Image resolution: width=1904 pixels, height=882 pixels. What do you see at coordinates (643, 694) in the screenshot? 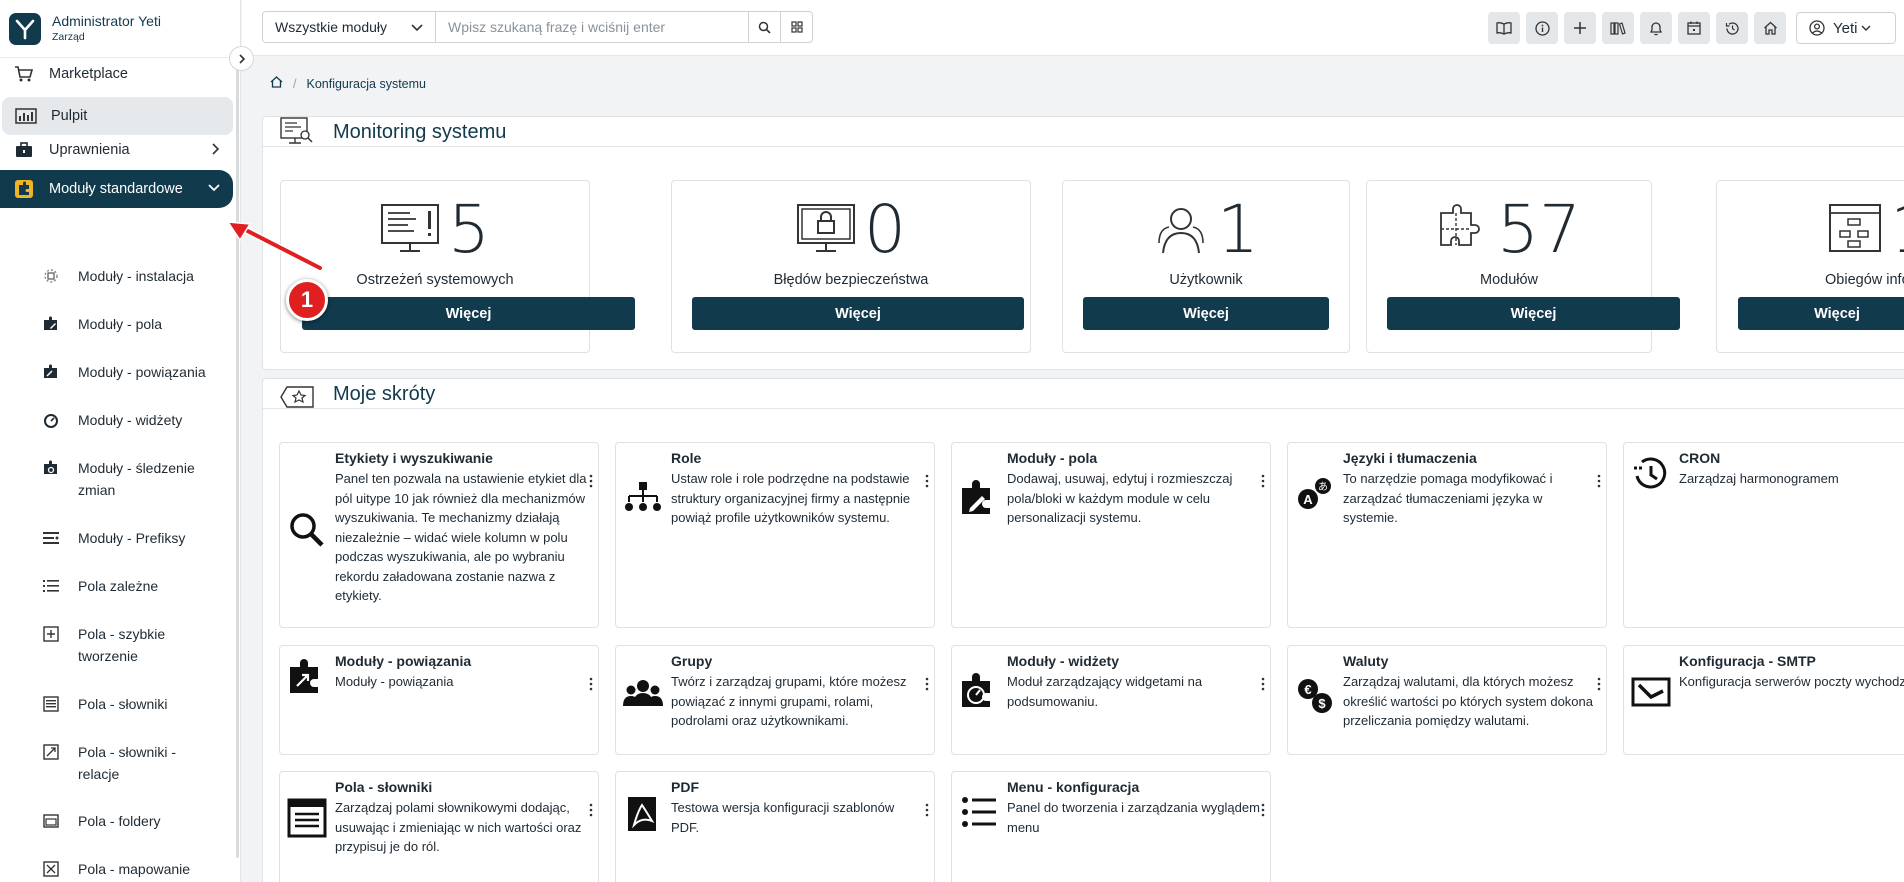
I see `group-users-icon` at bounding box center [643, 694].